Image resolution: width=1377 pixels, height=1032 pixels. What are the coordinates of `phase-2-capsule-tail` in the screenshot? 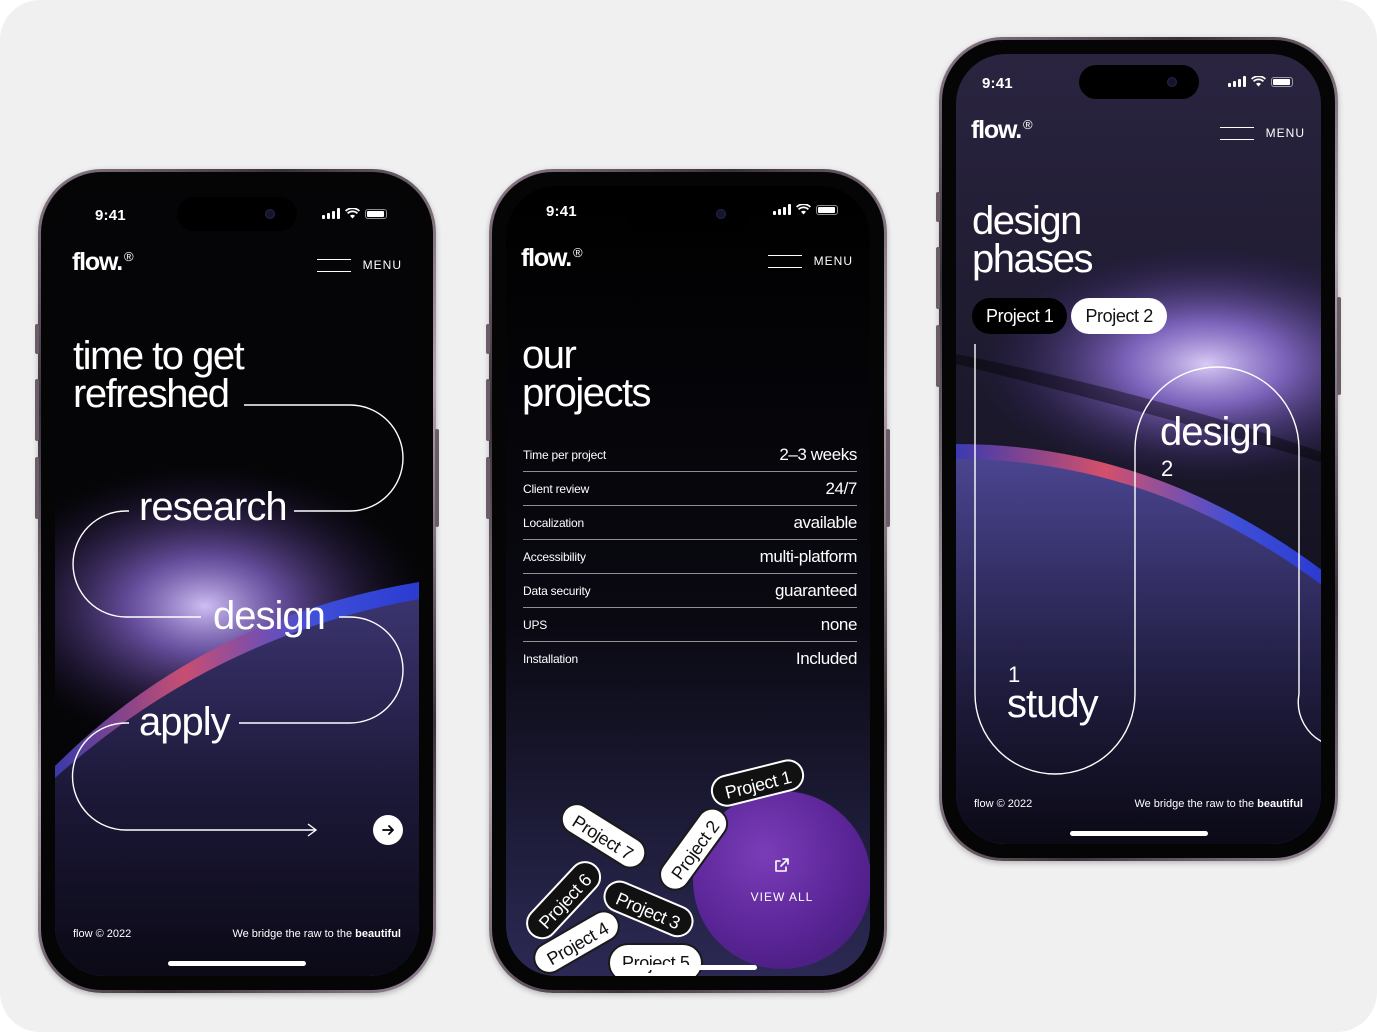 It's located at (1309, 717).